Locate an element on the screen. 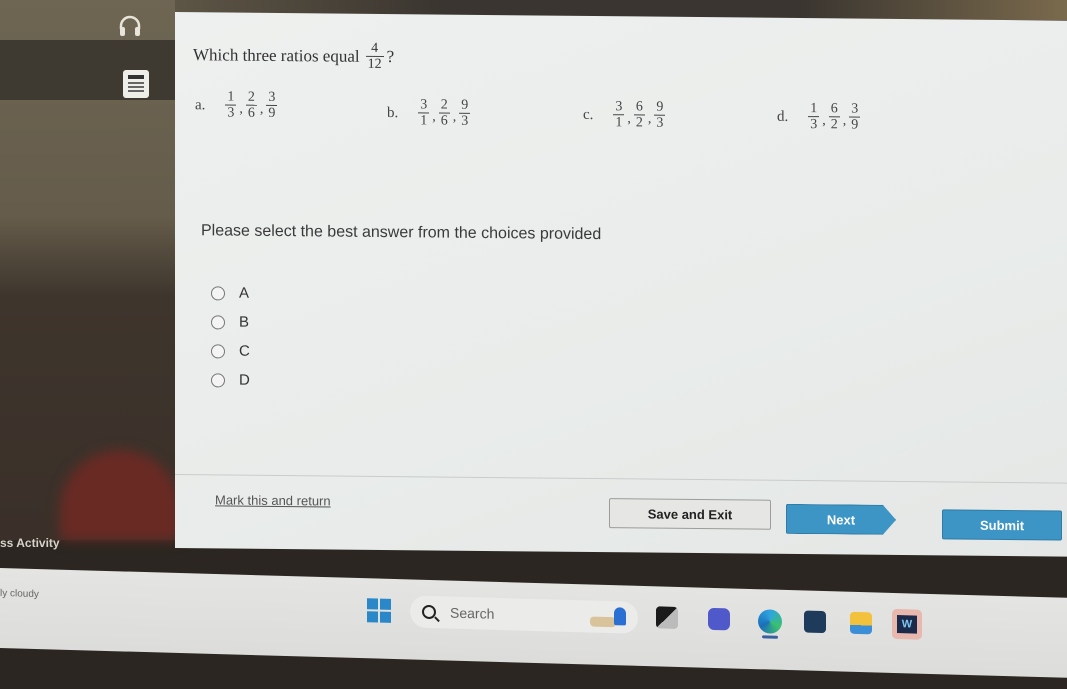 The height and width of the screenshot is (689, 1067). choice-c: c. 31 , 62 , 93 is located at coordinates (625, 115).